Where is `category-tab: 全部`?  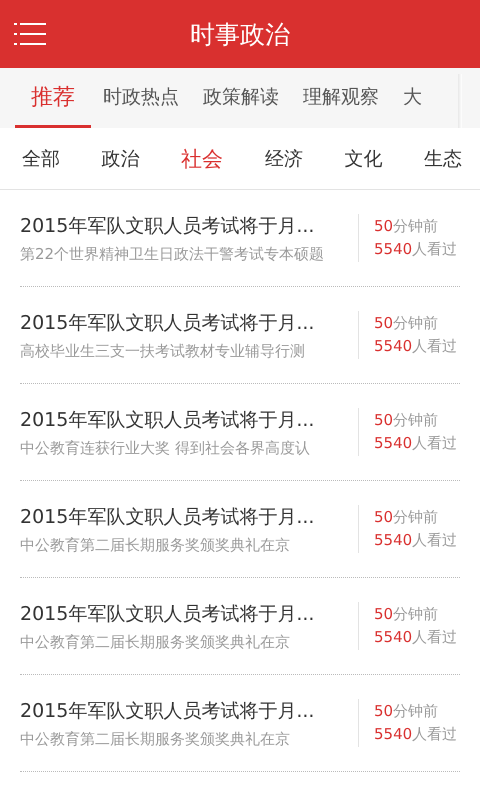
category-tab: 全部 is located at coordinates (41, 159).